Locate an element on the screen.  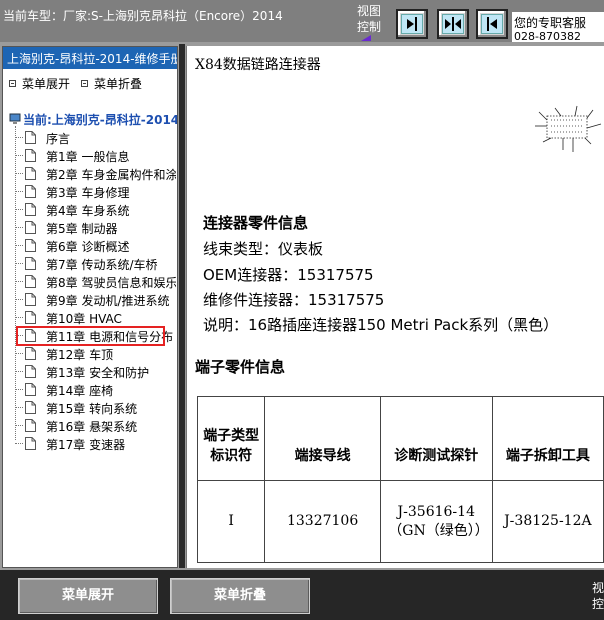
bottom-bar: 菜单展开 菜单折叠 视 控 is located at coordinates (302, 595).